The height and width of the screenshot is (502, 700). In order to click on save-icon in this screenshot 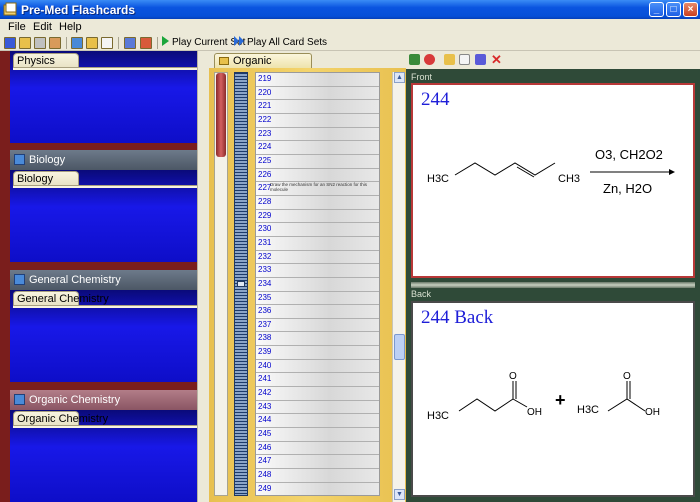, I will do `click(10, 43)`.